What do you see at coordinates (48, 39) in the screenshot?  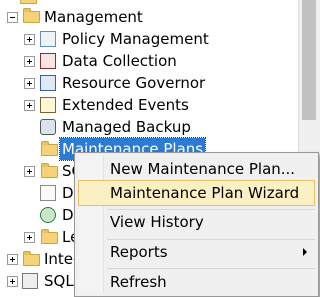 I see `policy-icon` at bounding box center [48, 39].